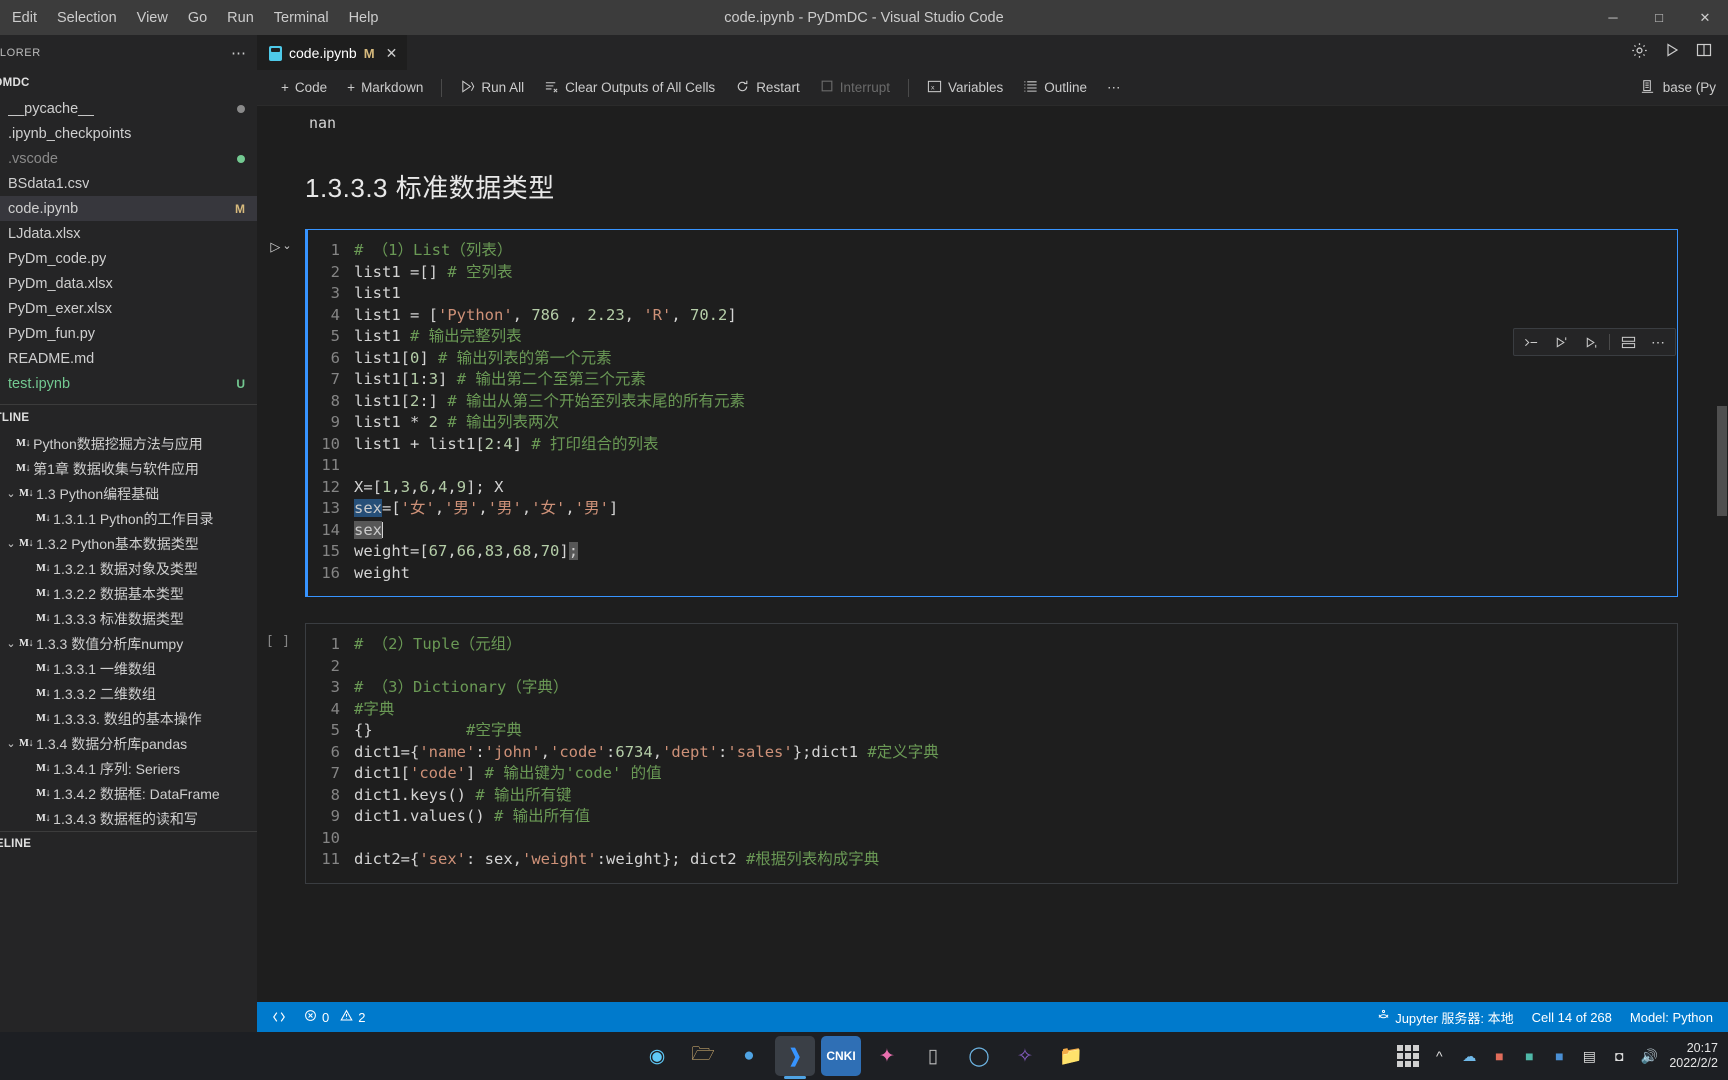 Image resolution: width=1728 pixels, height=1080 pixels. Describe the element at coordinates (128, 333) in the screenshot. I see `file-item: PyDm_fun.py` at that location.